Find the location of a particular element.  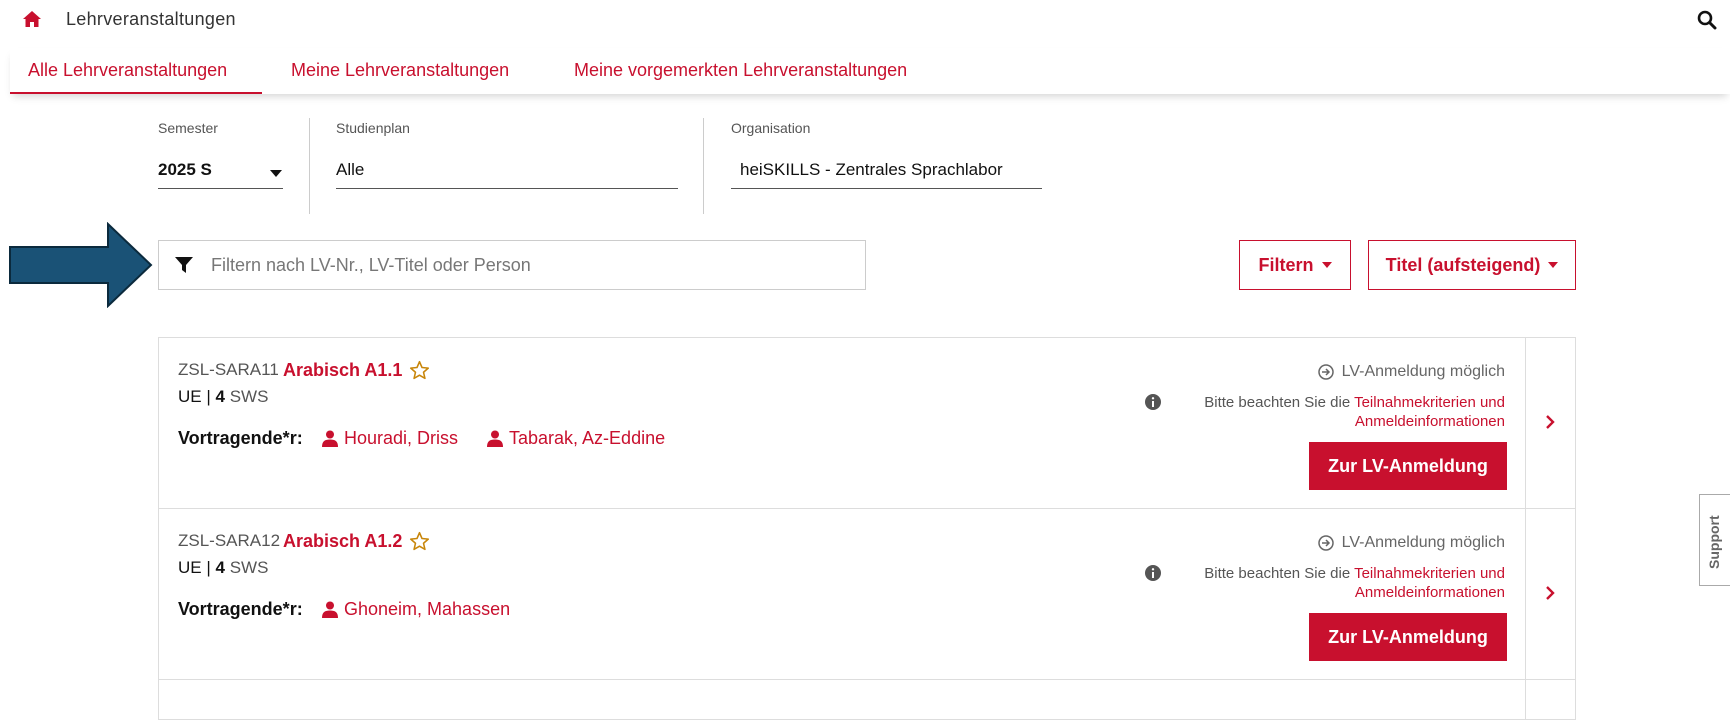

course-card is located at coordinates (867, 700).